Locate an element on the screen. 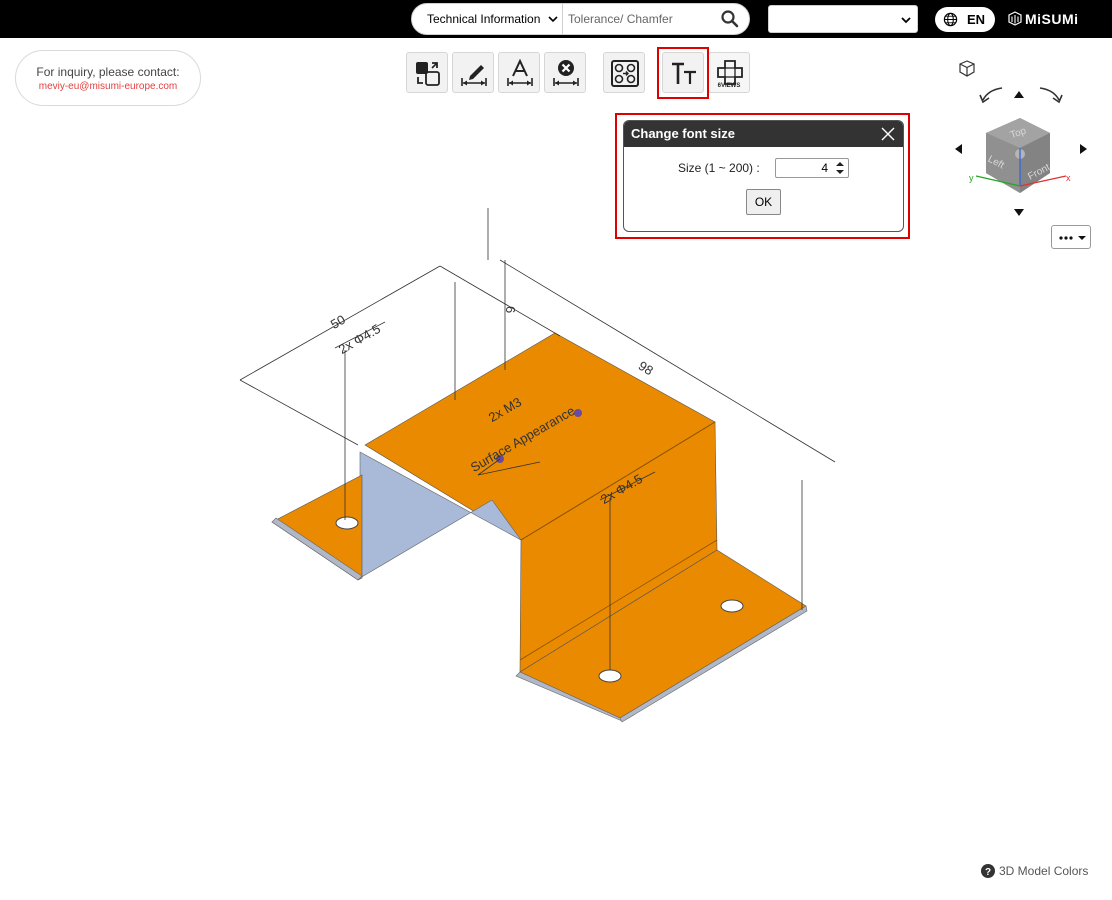  top-bar: Technical Information EN MiSUMi is located at coordinates (556, 19).